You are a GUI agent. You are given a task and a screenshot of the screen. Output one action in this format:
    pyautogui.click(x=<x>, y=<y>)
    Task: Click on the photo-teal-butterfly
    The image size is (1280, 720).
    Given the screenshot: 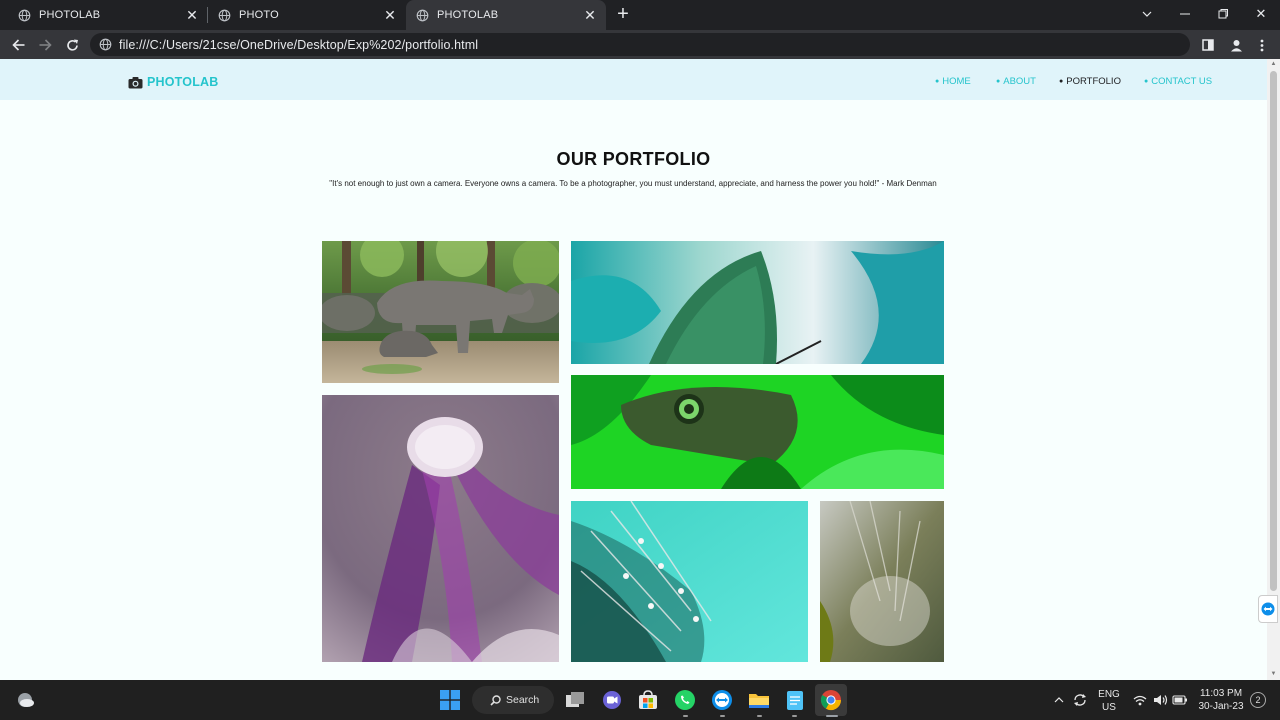 What is the action you would take?
    pyautogui.click(x=757, y=302)
    